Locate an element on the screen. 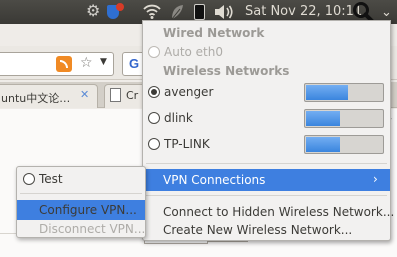 This screenshot has height=257, width=397. wireless-item-label: avenger is located at coordinates (189, 92).